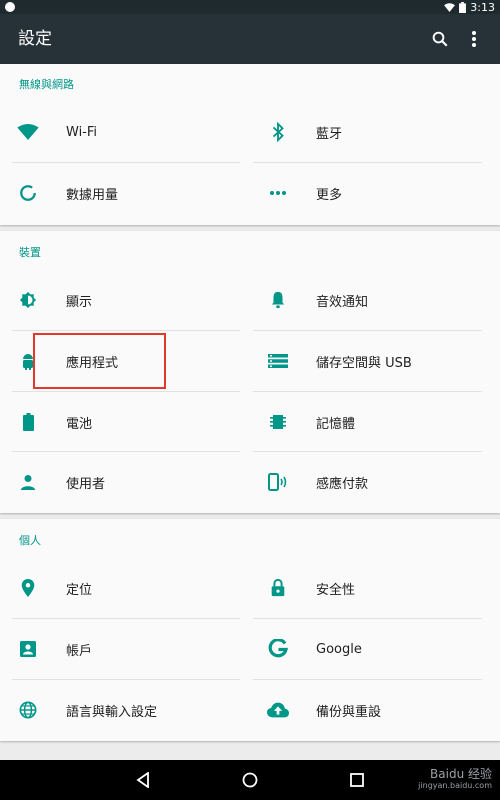 The image size is (500, 800). I want to click on setting-memory: 記憶體, so click(375, 422).